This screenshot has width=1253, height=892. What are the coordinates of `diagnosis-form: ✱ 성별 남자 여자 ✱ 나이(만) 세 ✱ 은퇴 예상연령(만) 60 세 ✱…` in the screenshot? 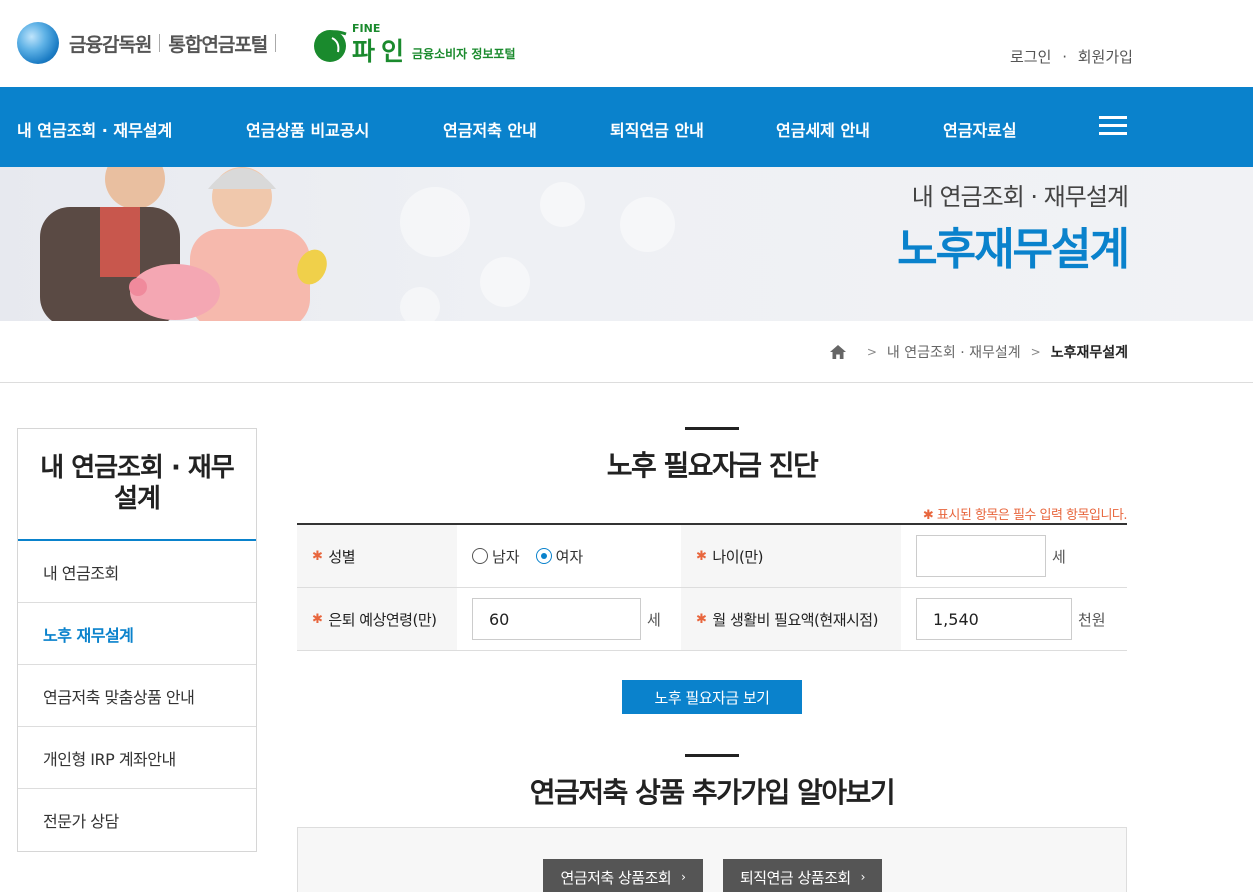 It's located at (712, 587).